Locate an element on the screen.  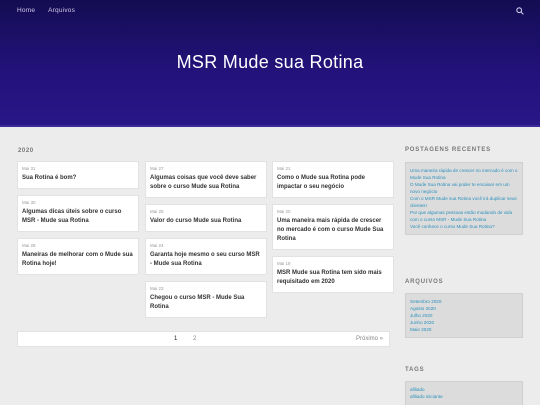
post-date: Mai 31 is located at coordinates (29, 168).